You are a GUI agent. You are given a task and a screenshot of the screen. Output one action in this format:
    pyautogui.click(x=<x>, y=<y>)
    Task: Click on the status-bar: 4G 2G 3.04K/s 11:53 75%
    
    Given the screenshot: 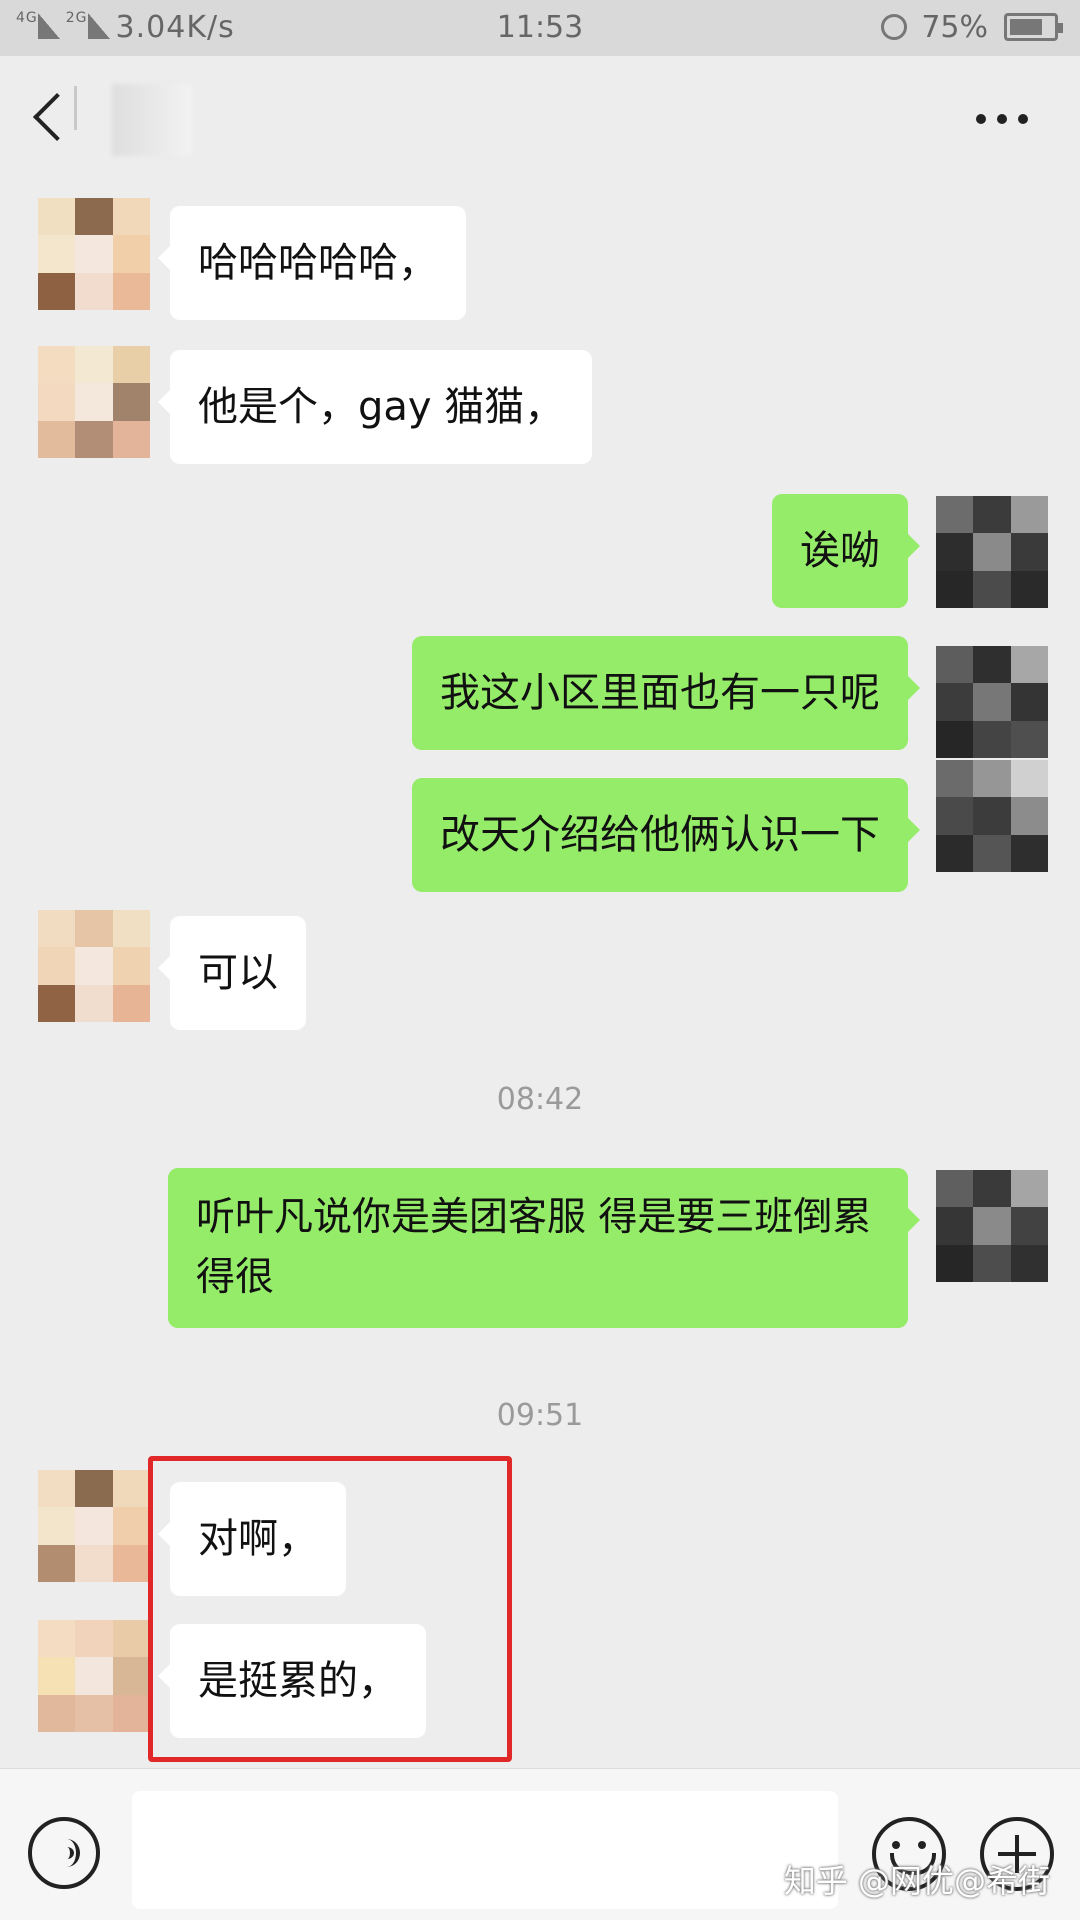 What is the action you would take?
    pyautogui.click(x=540, y=28)
    